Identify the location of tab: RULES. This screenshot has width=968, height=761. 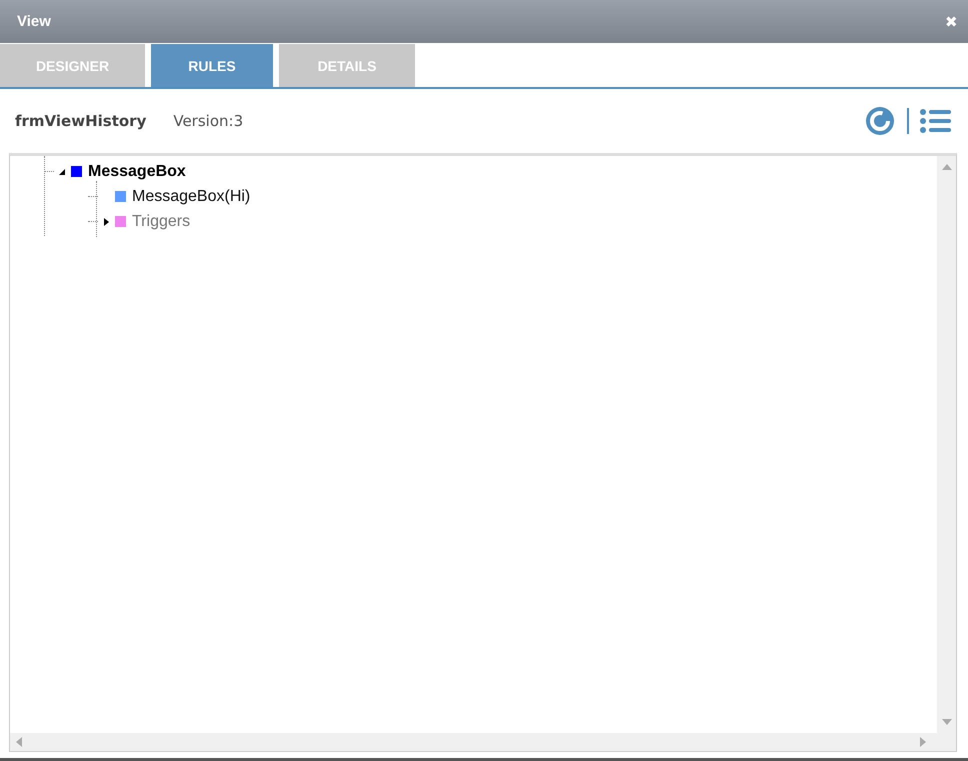
(212, 65).